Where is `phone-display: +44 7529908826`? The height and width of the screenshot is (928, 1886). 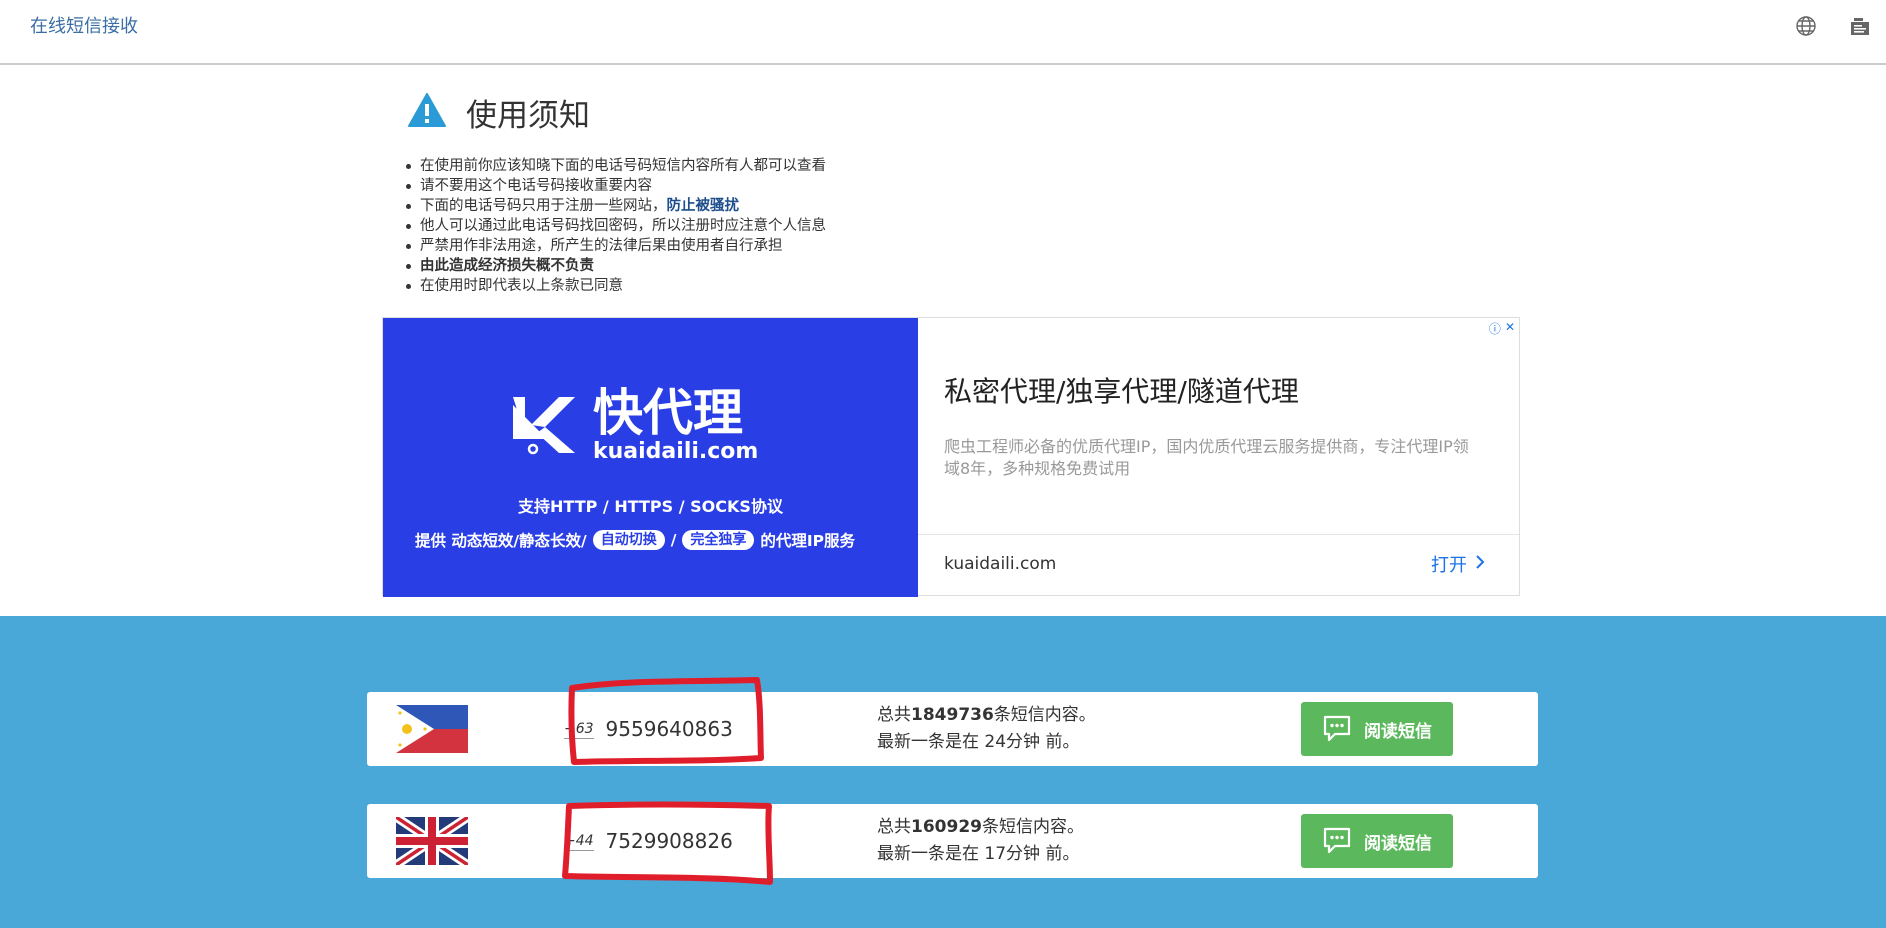
phone-display: +44 7529908826 is located at coordinates (648, 841).